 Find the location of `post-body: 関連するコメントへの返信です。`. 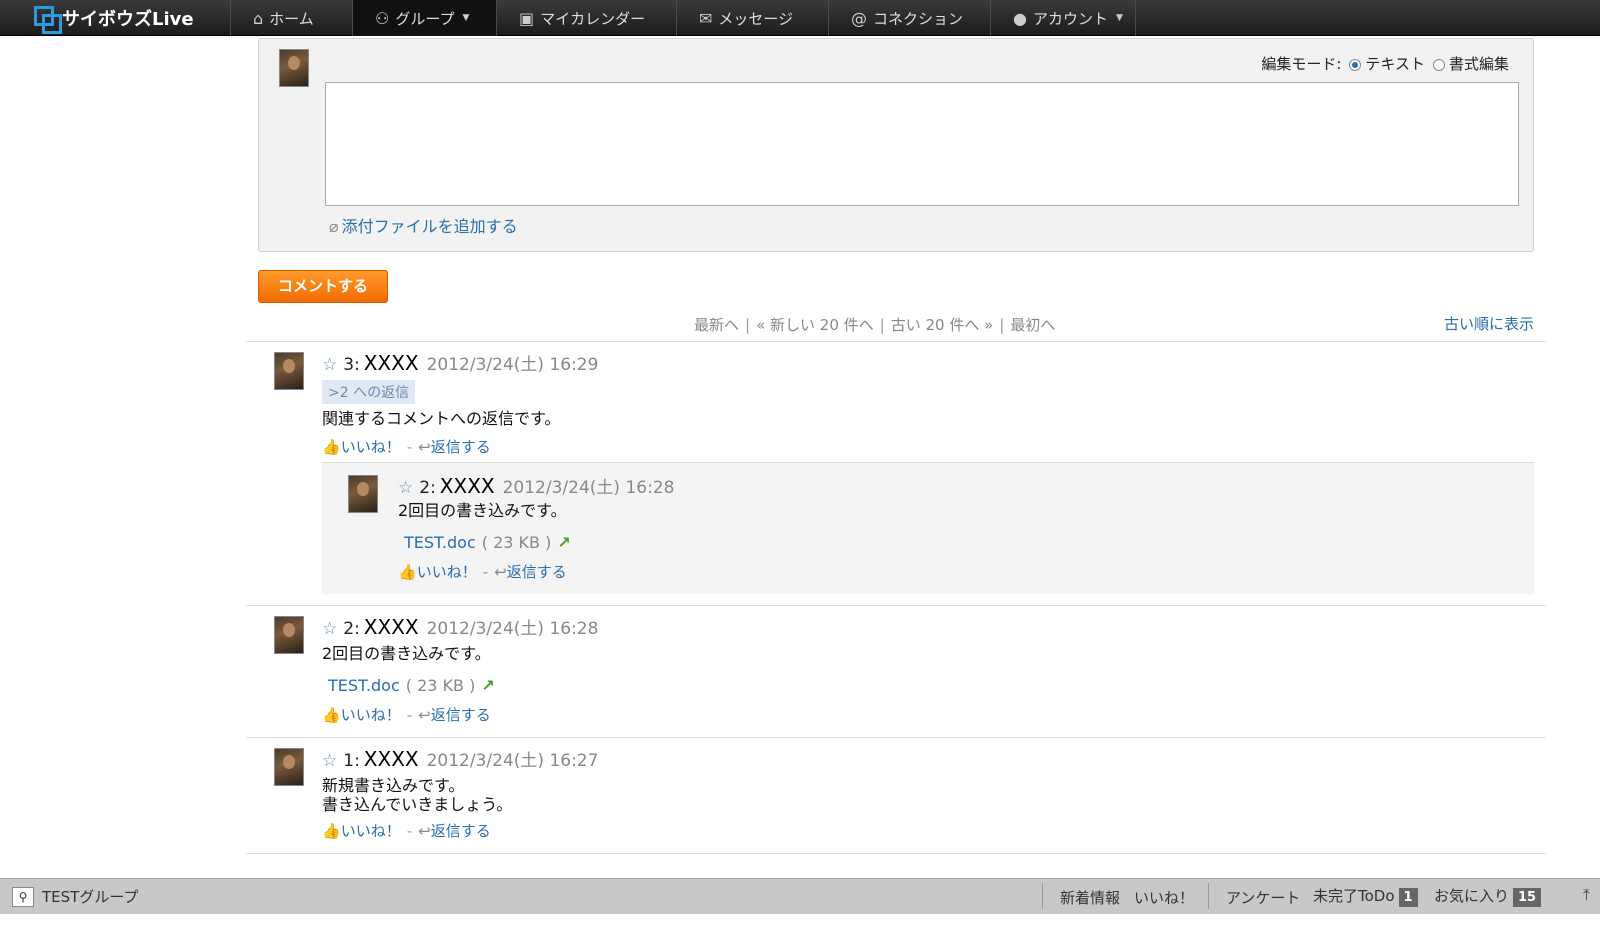

post-body: 関連するコメントへの返信です。 is located at coordinates (441, 418).